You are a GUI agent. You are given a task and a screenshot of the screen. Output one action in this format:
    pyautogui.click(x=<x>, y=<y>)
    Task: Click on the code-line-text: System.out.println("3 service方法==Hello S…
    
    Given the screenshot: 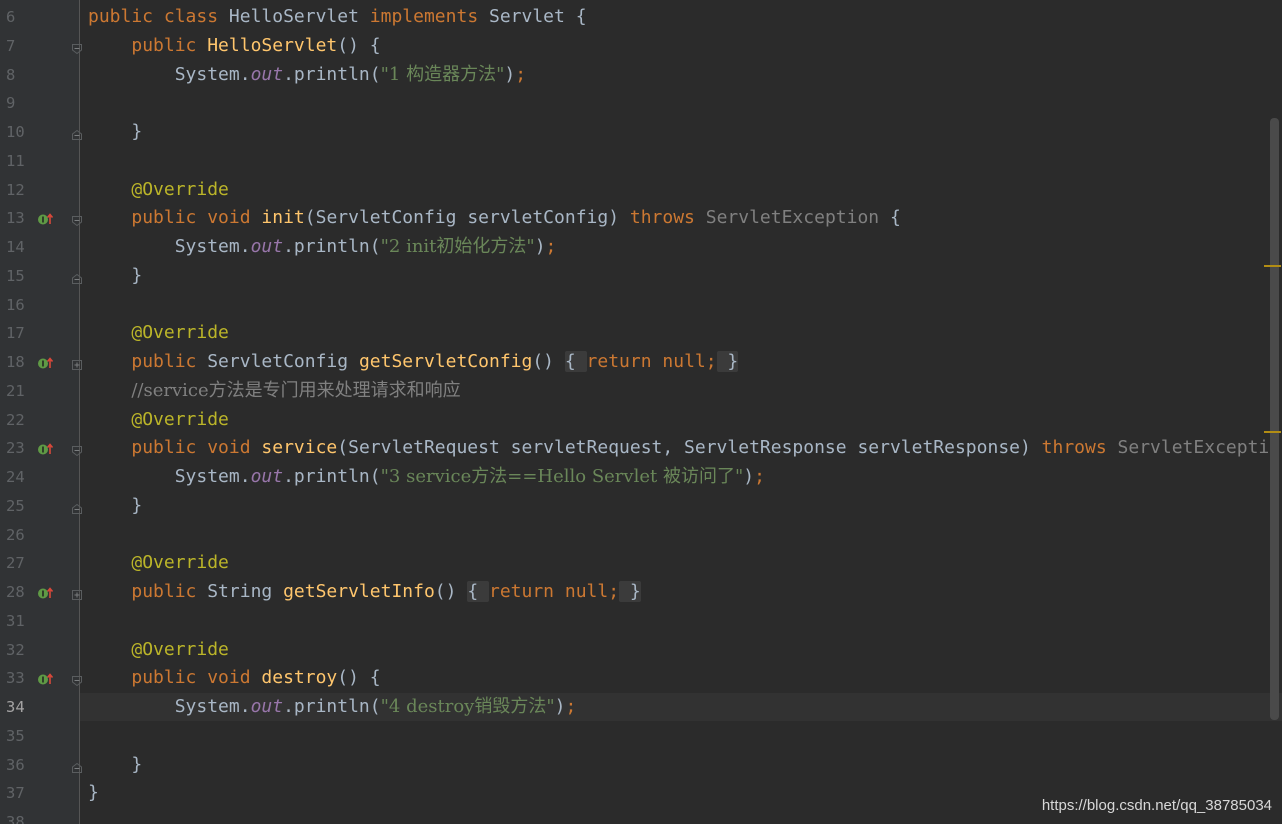 What is the action you would take?
    pyautogui.click(x=426, y=477)
    